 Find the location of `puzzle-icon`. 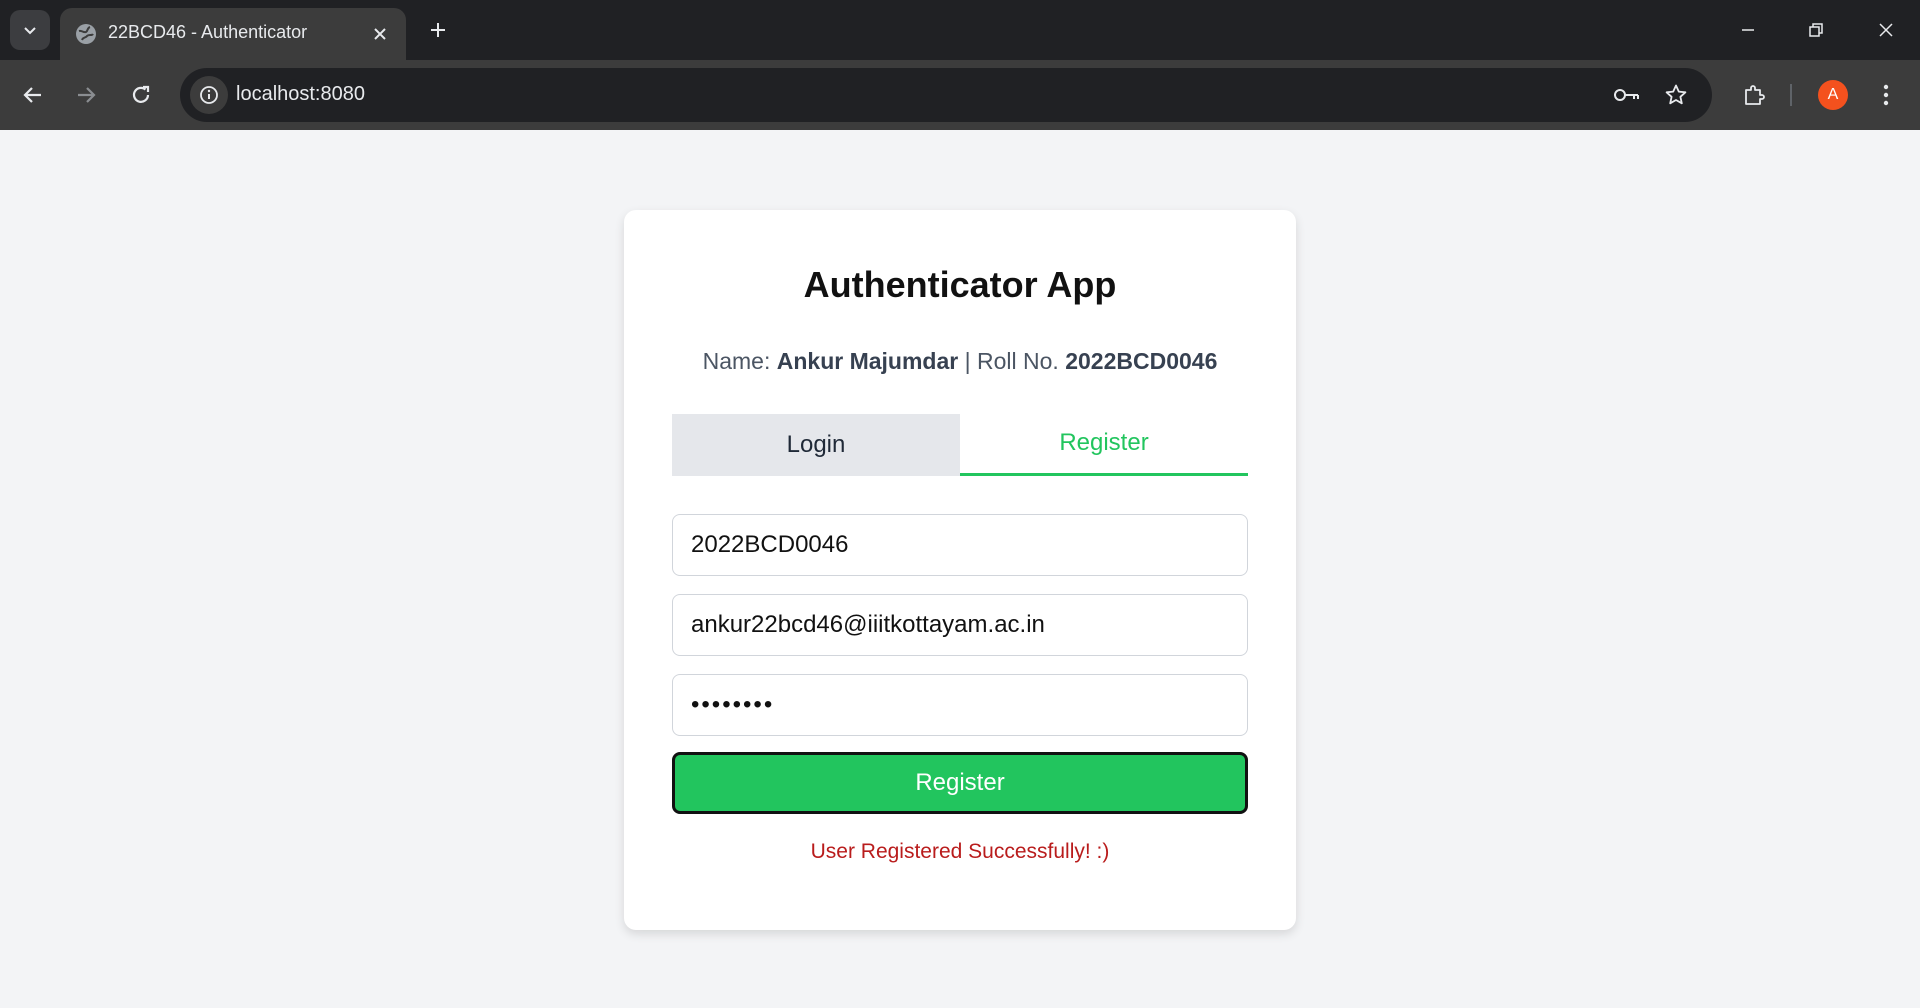

puzzle-icon is located at coordinates (1755, 95).